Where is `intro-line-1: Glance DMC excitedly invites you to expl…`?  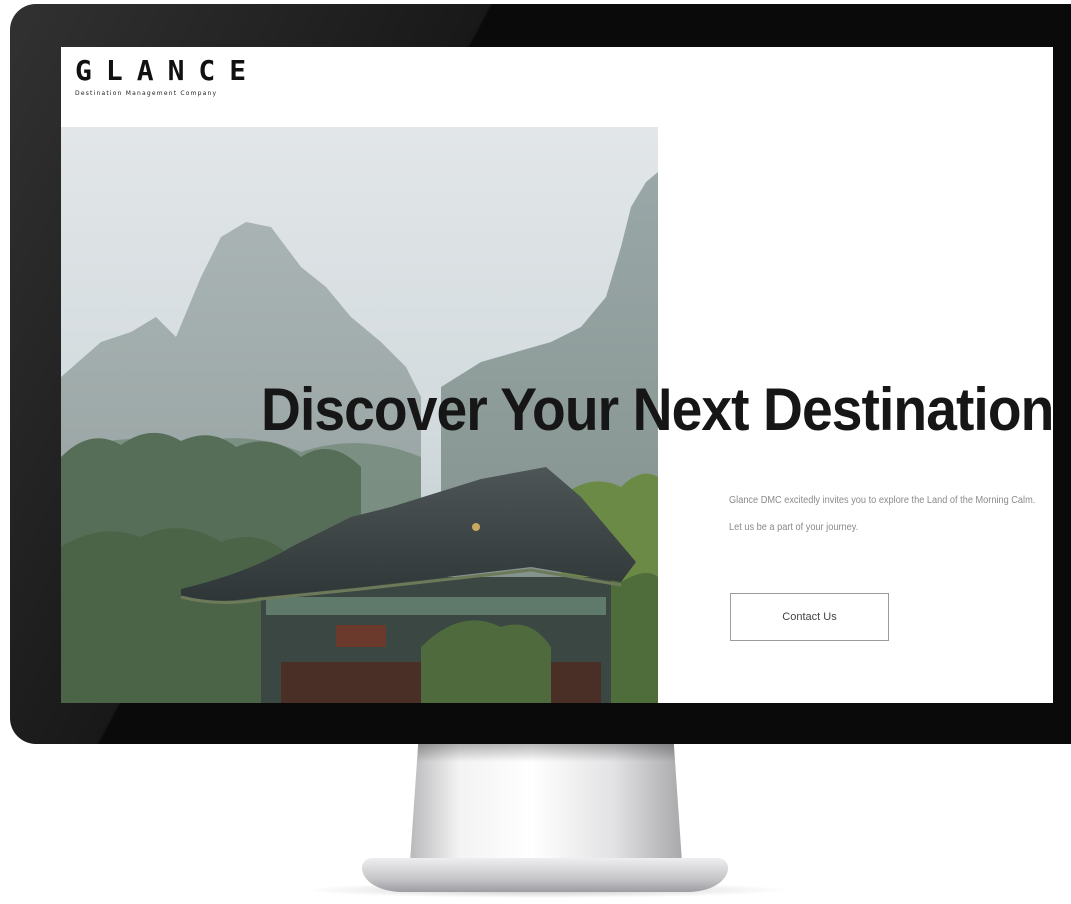 intro-line-1: Glance DMC excitedly invites you to expl… is located at coordinates (882, 500).